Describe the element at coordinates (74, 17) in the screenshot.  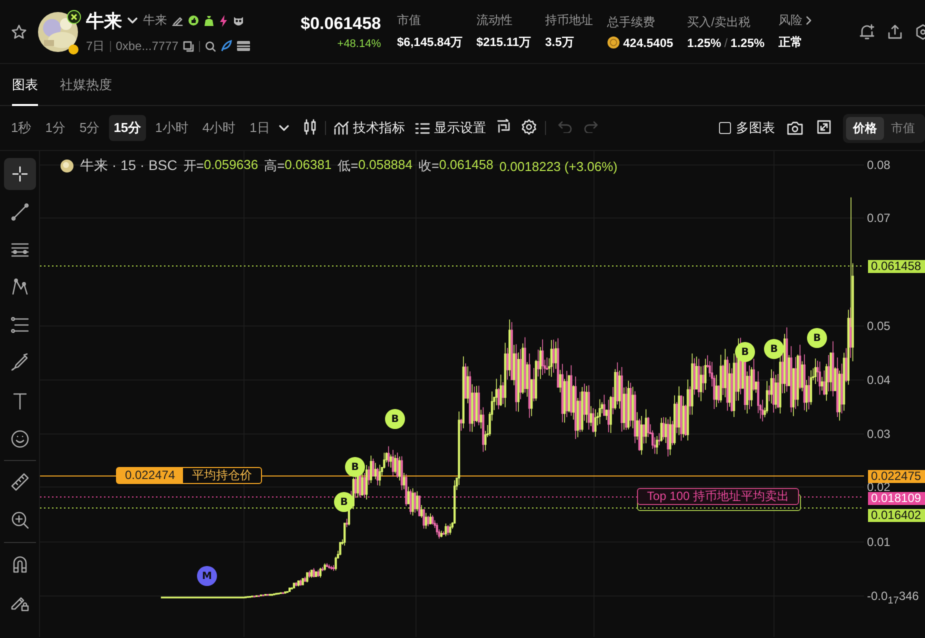
I see `chain-badge-icon` at that location.